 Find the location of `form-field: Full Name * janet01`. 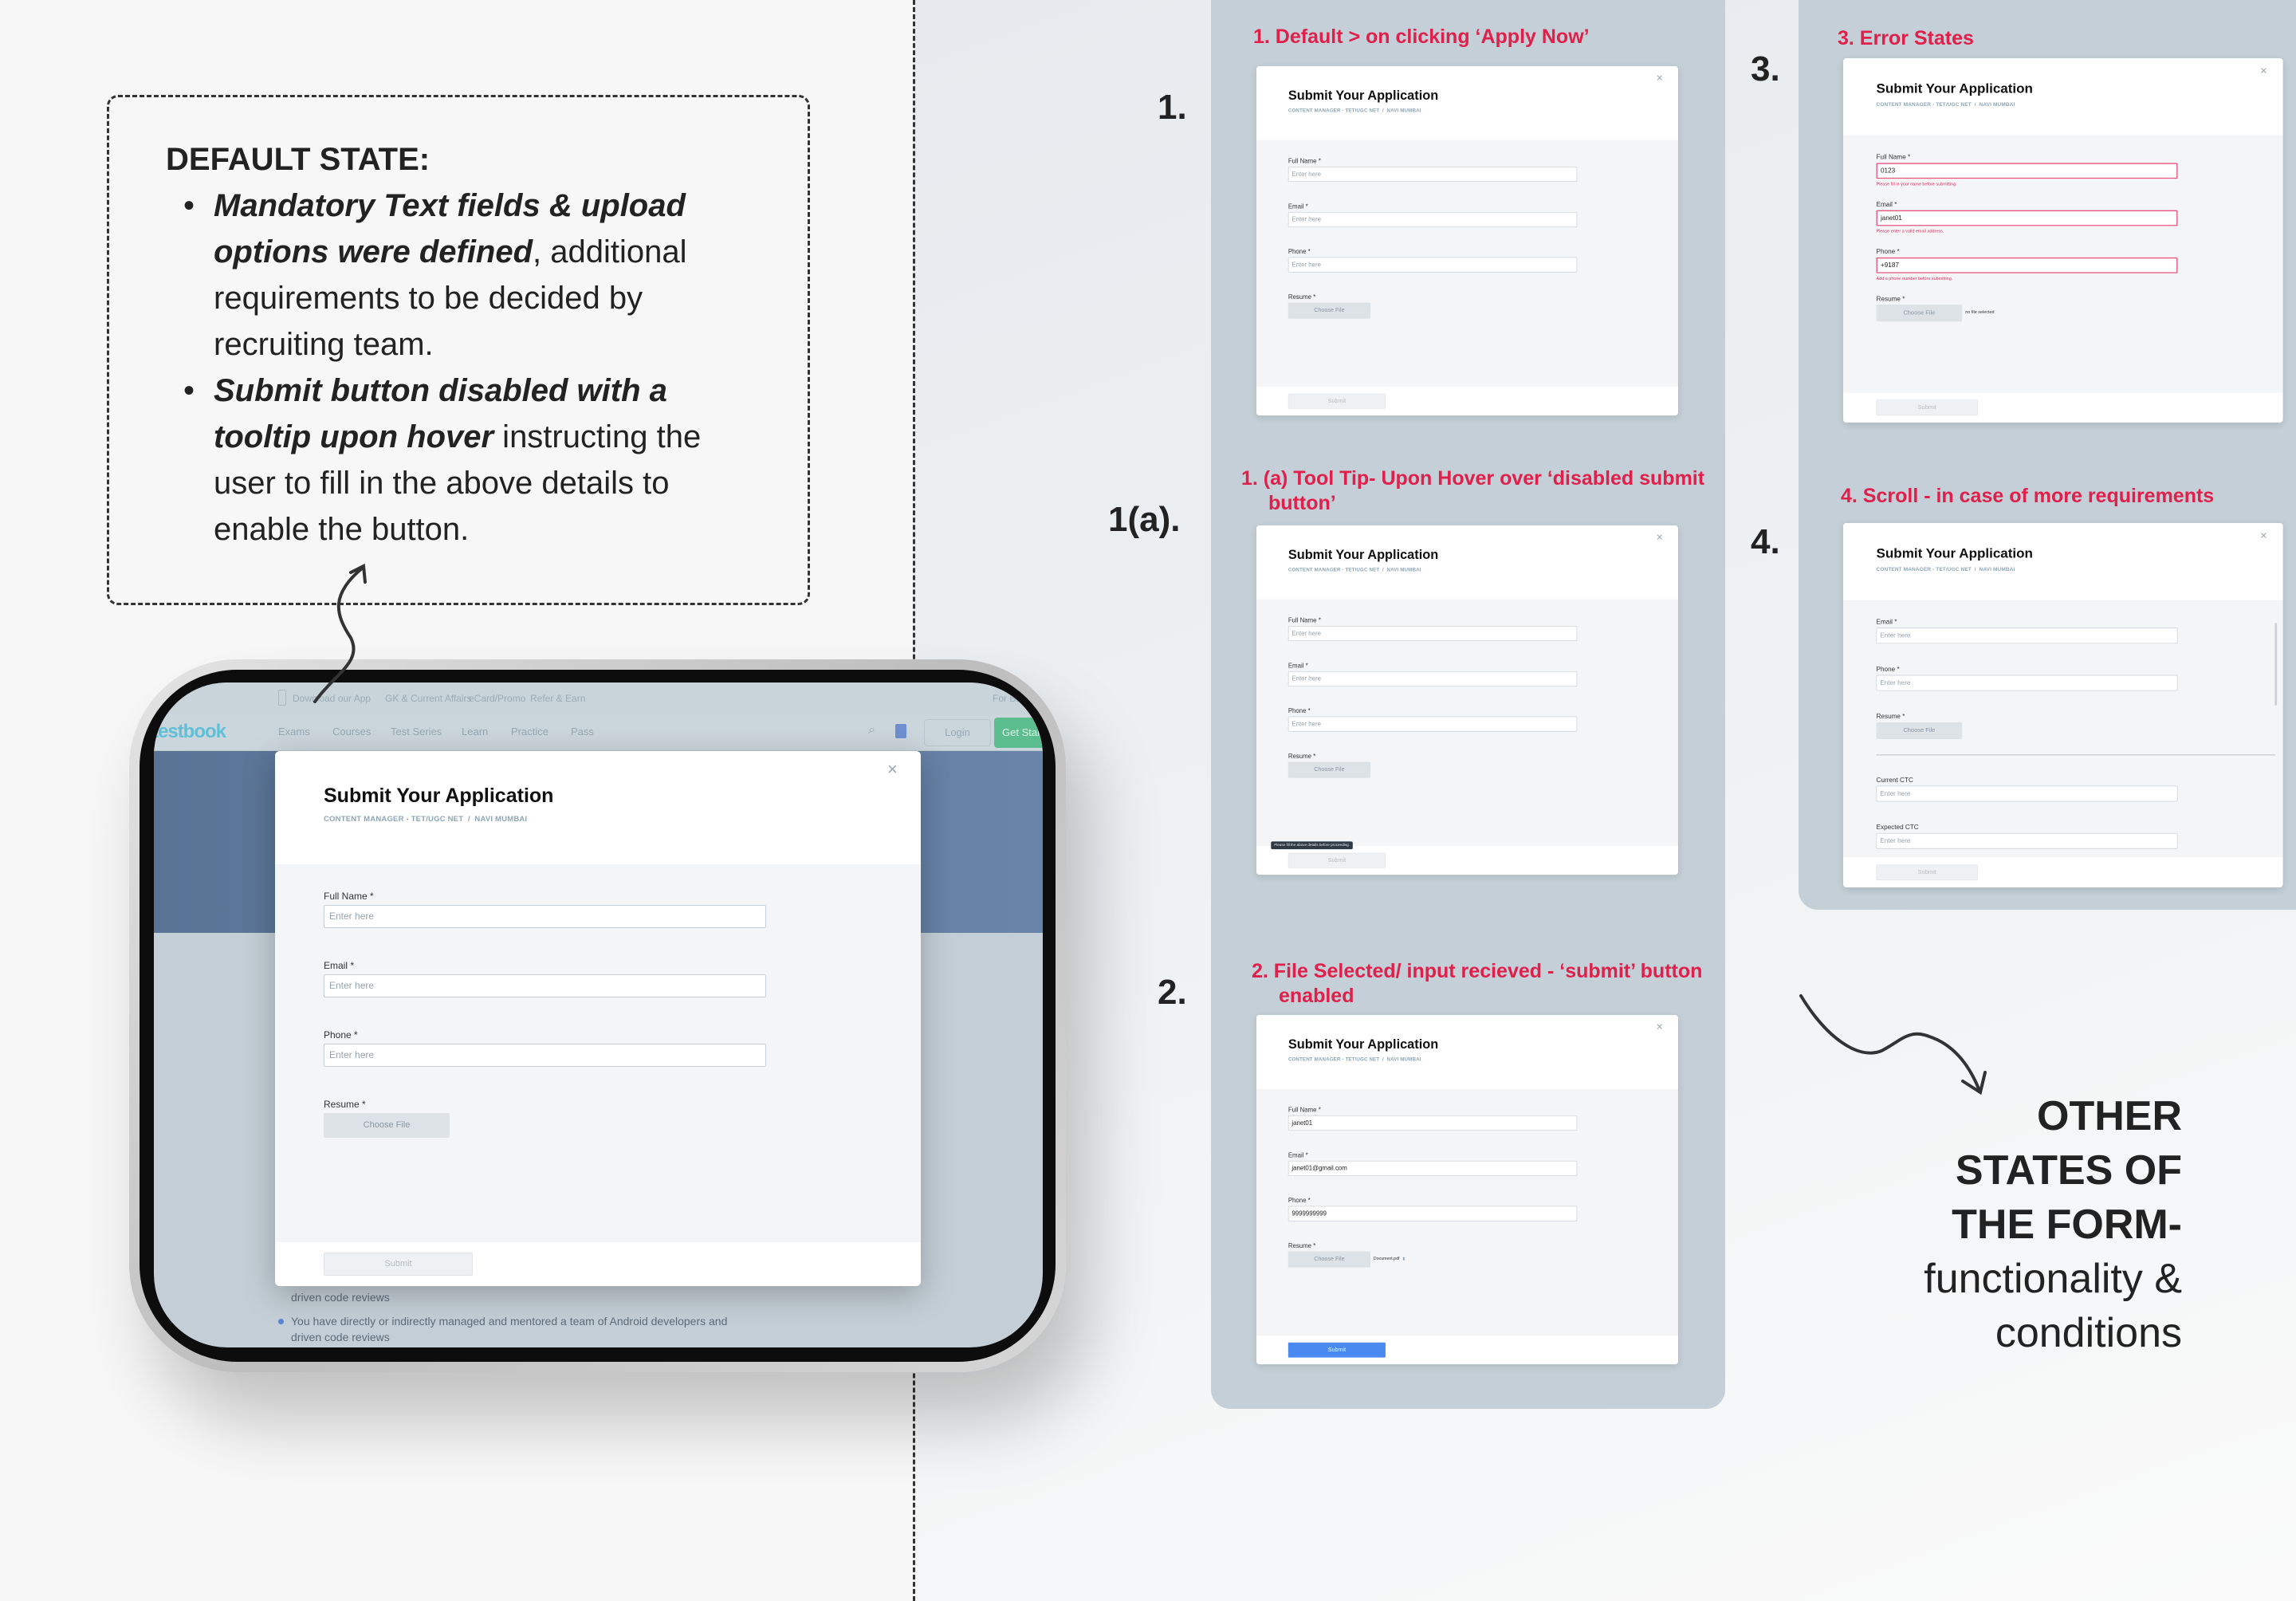

form-field: Full Name * janet01 is located at coordinates (1470, 1128).